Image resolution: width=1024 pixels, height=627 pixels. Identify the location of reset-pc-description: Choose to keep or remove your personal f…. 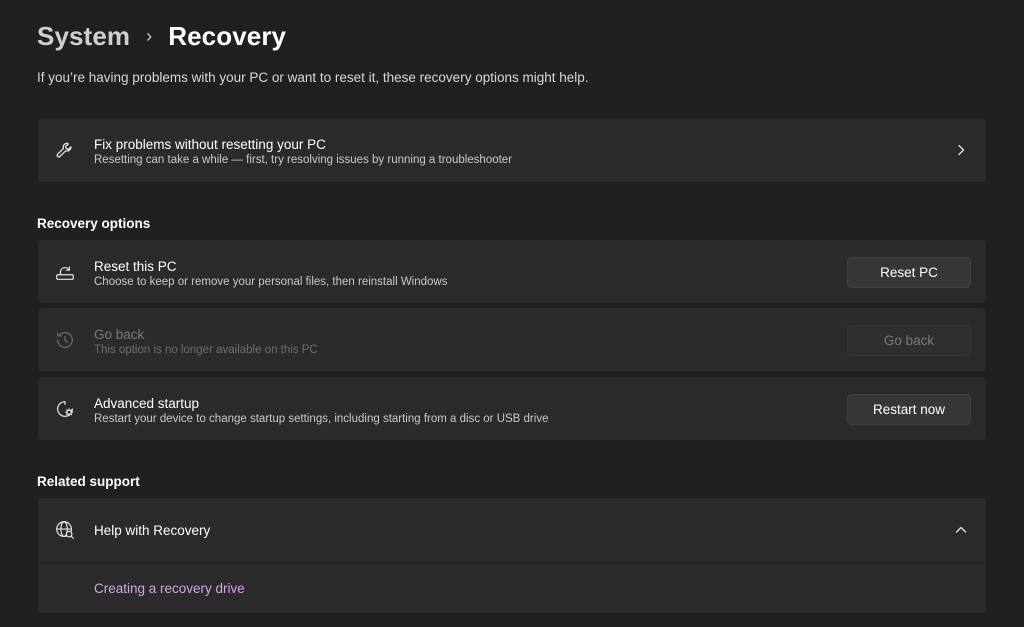
(271, 282).